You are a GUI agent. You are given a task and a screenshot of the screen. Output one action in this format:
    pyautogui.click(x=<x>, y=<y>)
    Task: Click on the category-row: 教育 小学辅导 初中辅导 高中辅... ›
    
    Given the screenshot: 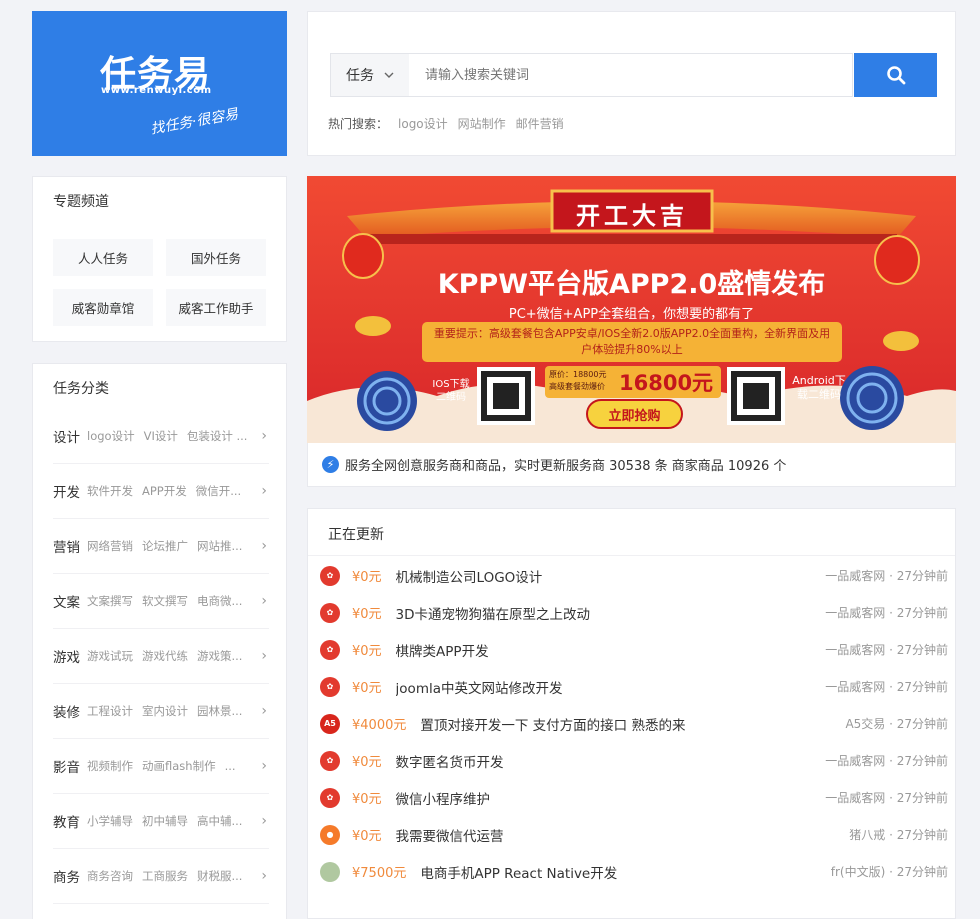 What is the action you would take?
    pyautogui.click(x=161, y=821)
    